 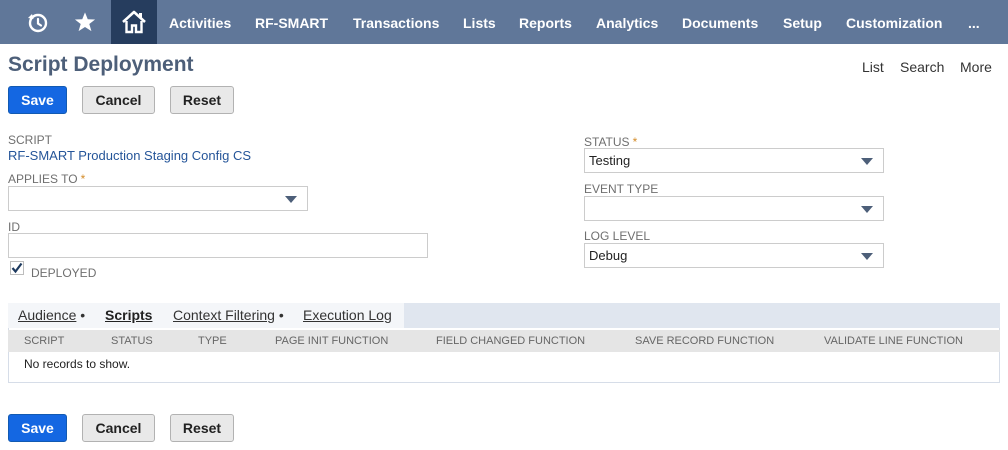 What do you see at coordinates (14, 227) in the screenshot?
I see `id-label: ID` at bounding box center [14, 227].